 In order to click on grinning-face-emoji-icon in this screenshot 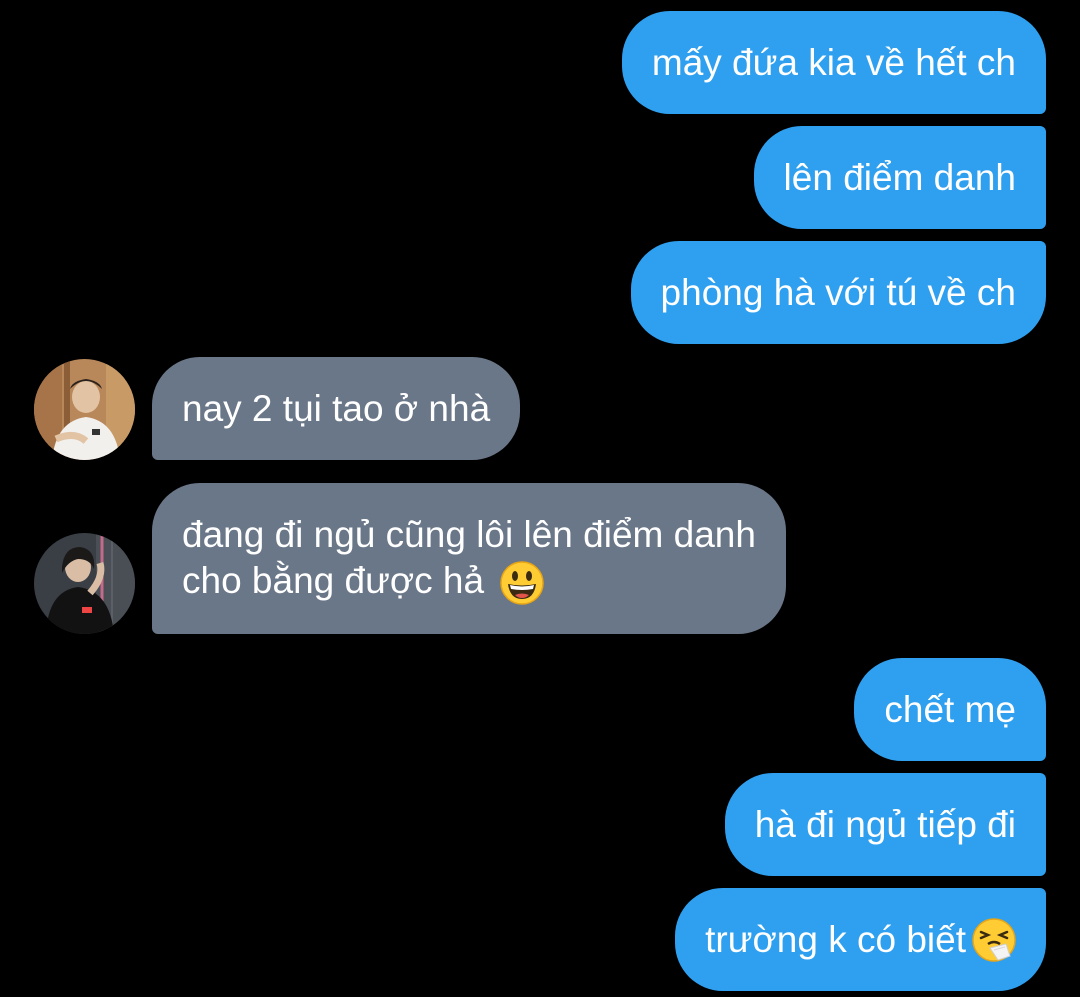, I will do `click(522, 583)`.